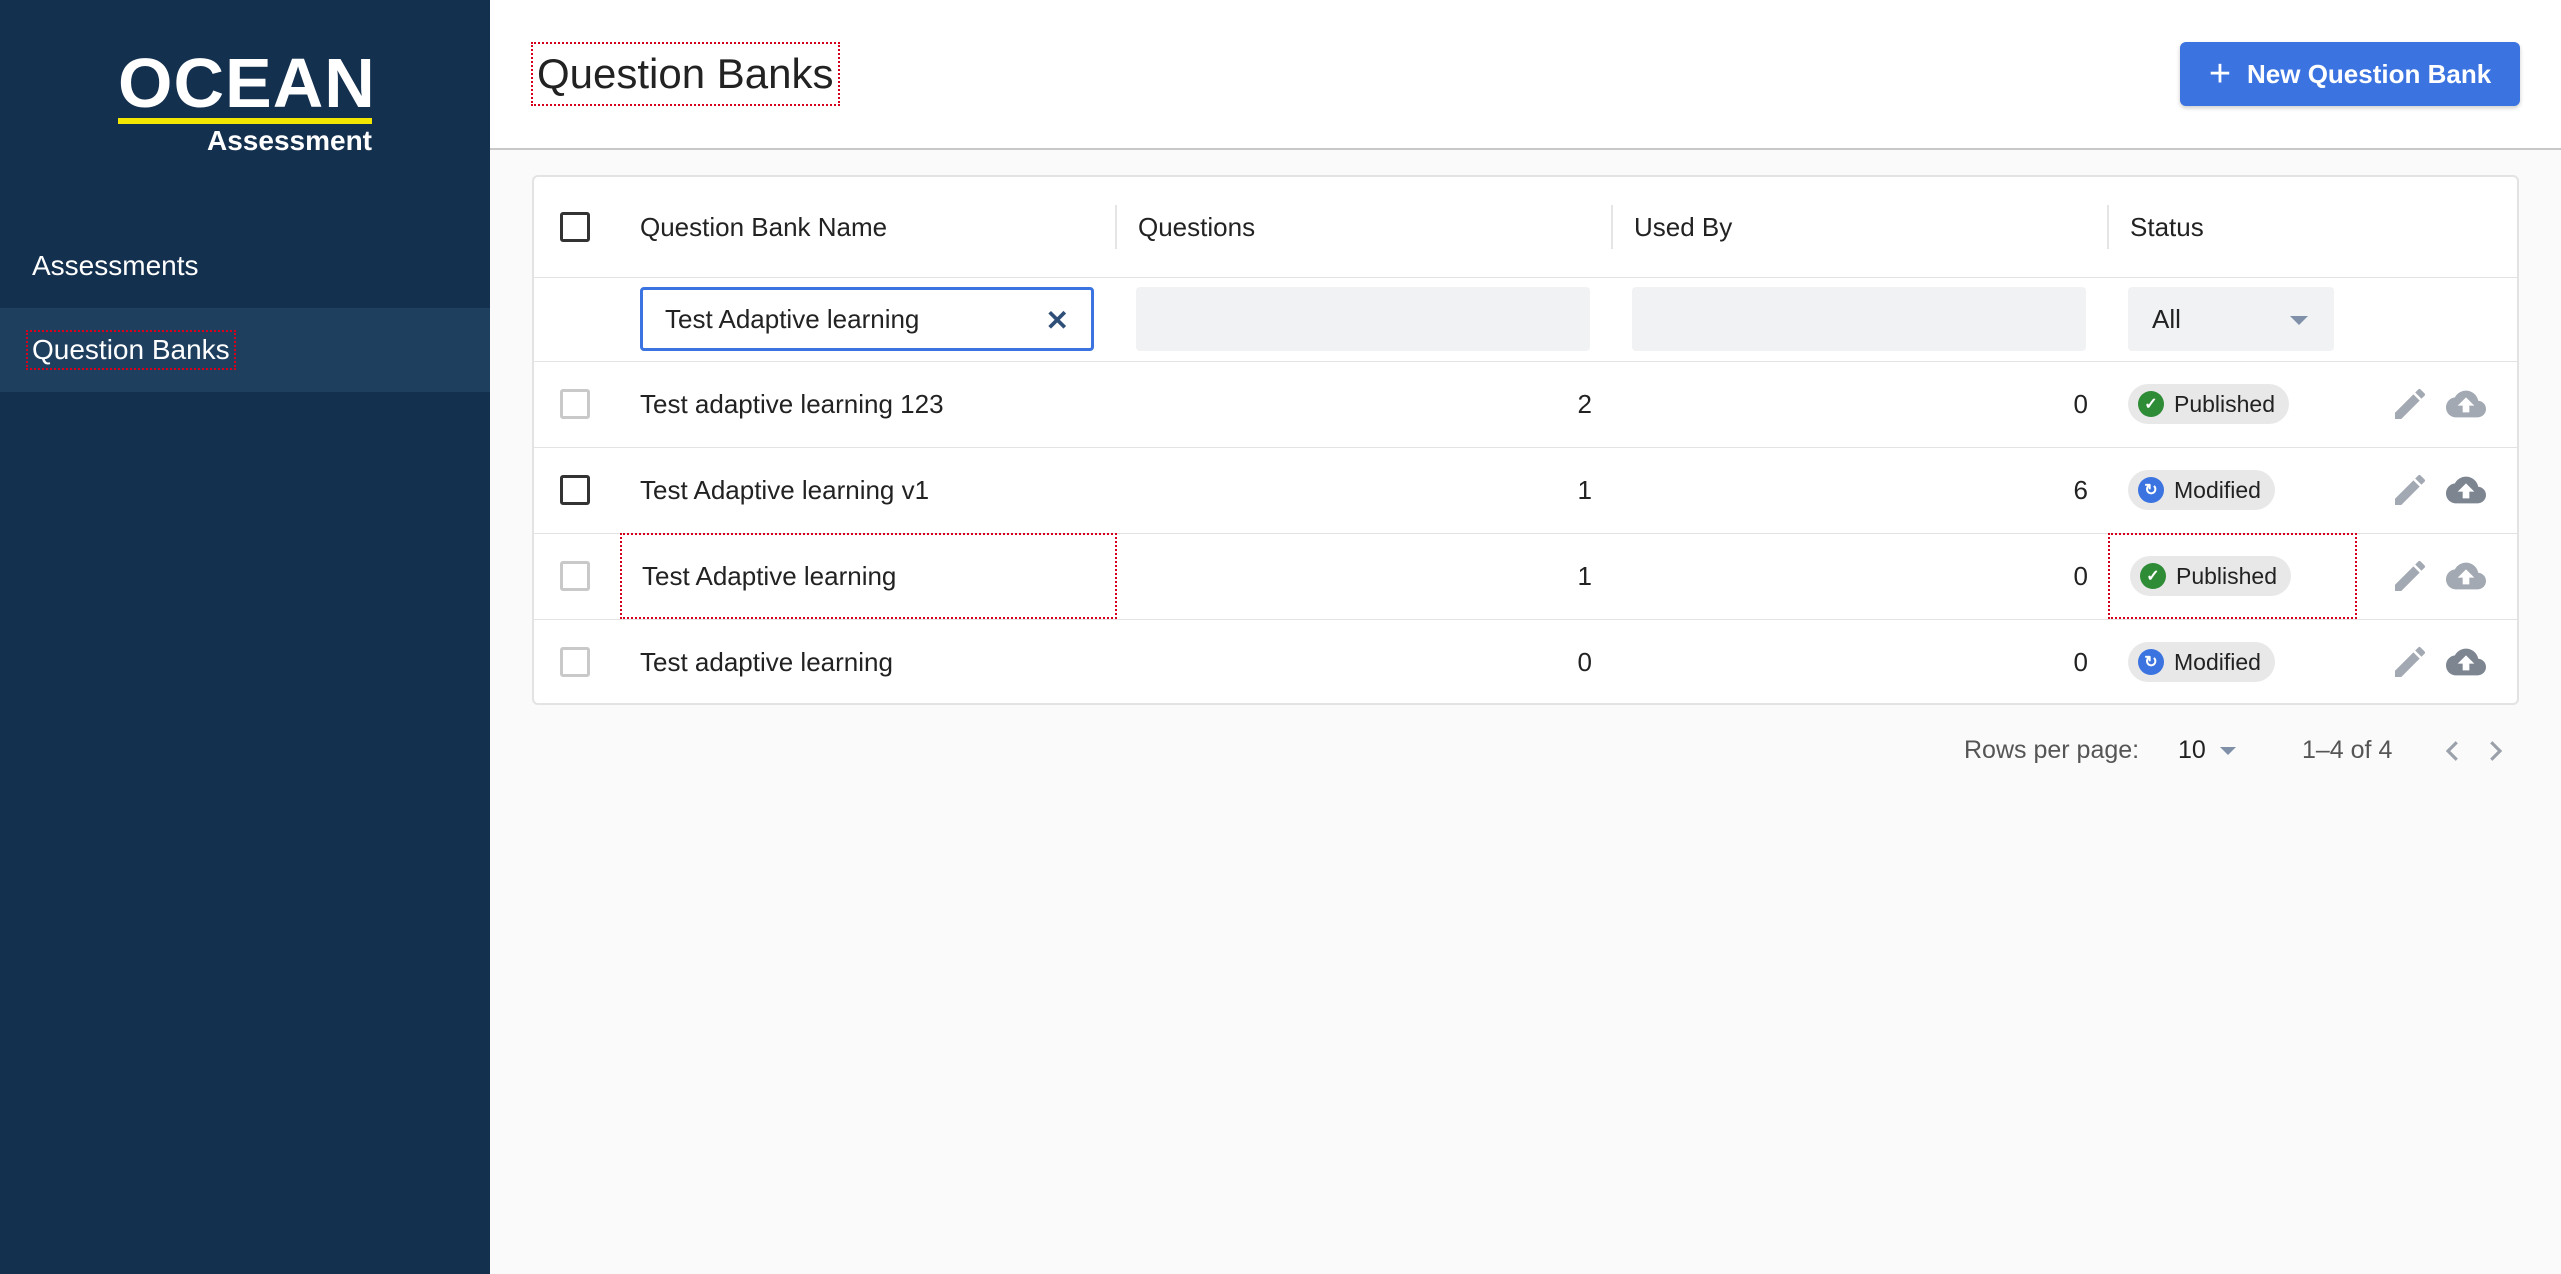  What do you see at coordinates (785, 489) in the screenshot?
I see `row-name: Test Adaptive learning v1` at bounding box center [785, 489].